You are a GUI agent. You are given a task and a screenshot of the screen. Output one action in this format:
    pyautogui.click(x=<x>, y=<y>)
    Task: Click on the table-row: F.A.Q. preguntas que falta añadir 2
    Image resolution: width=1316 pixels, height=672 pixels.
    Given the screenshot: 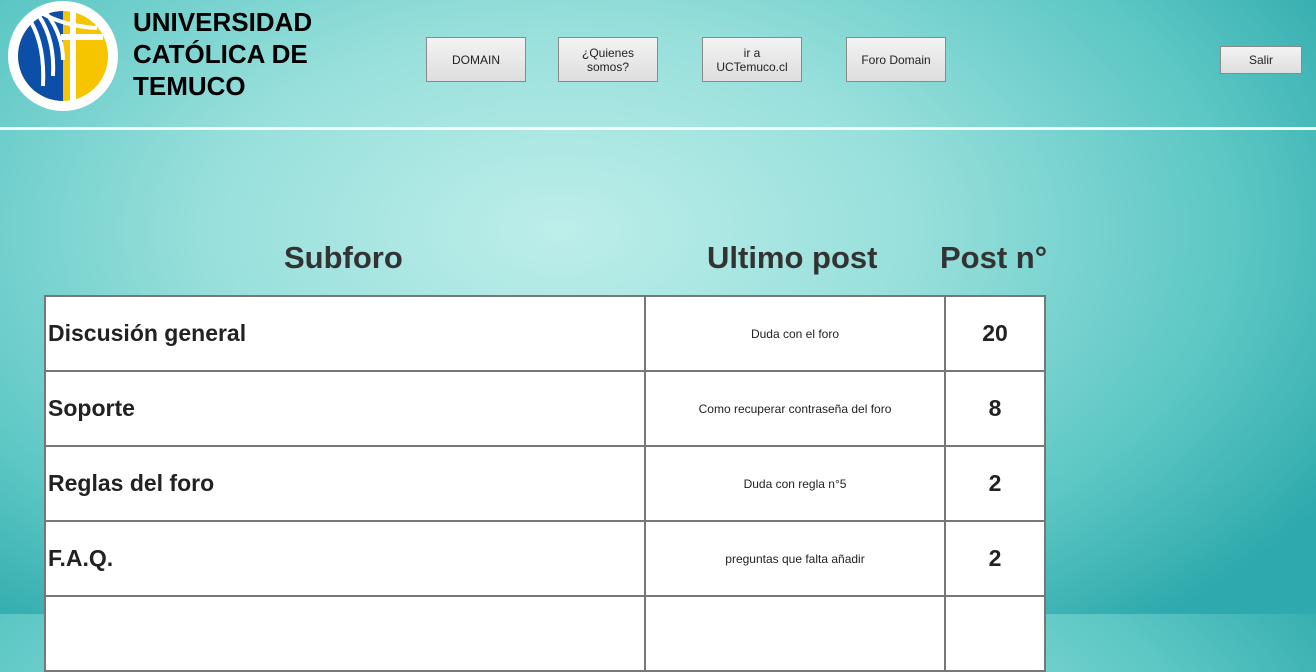 What is the action you would take?
    pyautogui.click(x=545, y=558)
    